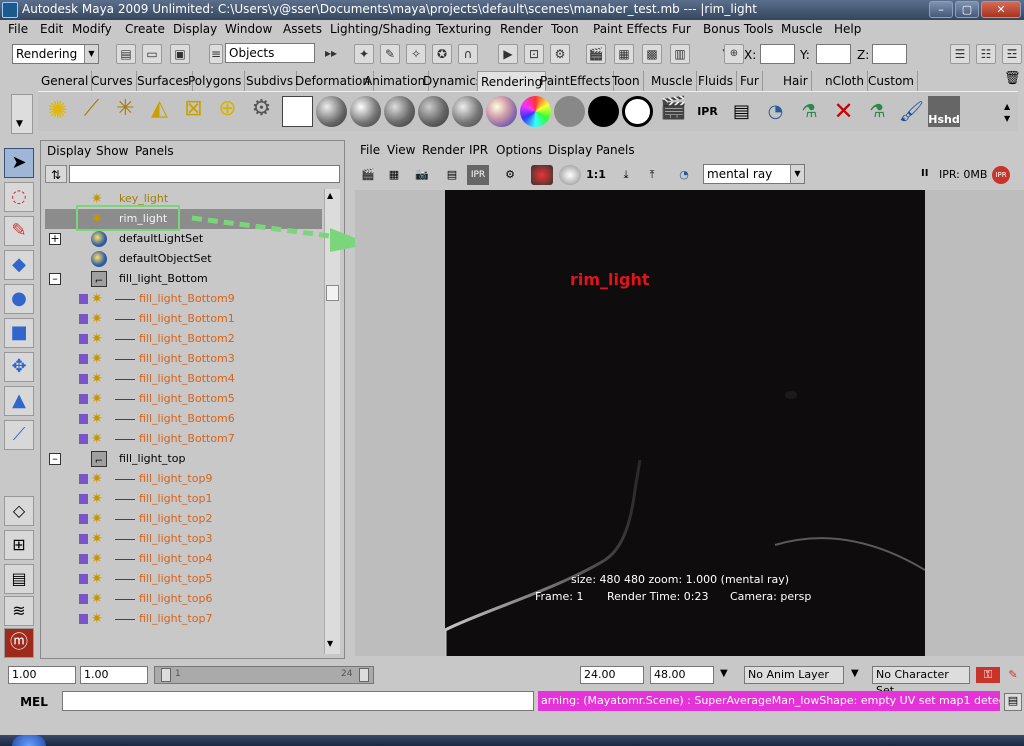 The image size is (1024, 746). I want to click on remove-image-icon: ⤒, so click(652, 175).